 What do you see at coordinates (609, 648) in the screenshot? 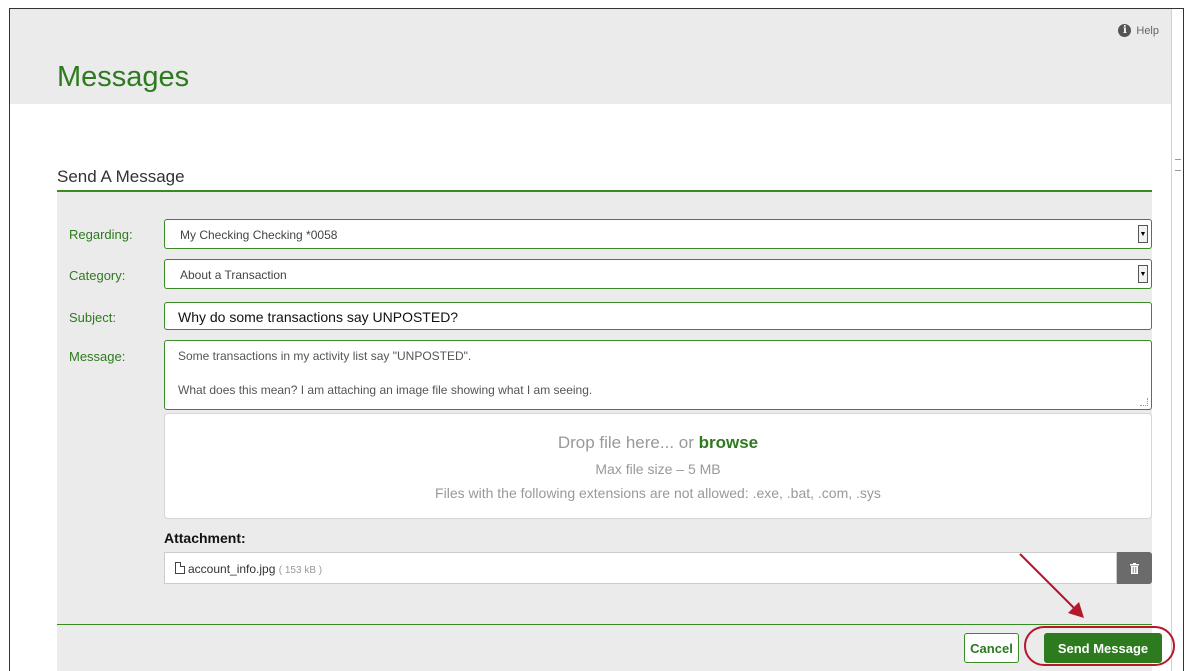
I see `form-footer: Cancel Send Message` at bounding box center [609, 648].